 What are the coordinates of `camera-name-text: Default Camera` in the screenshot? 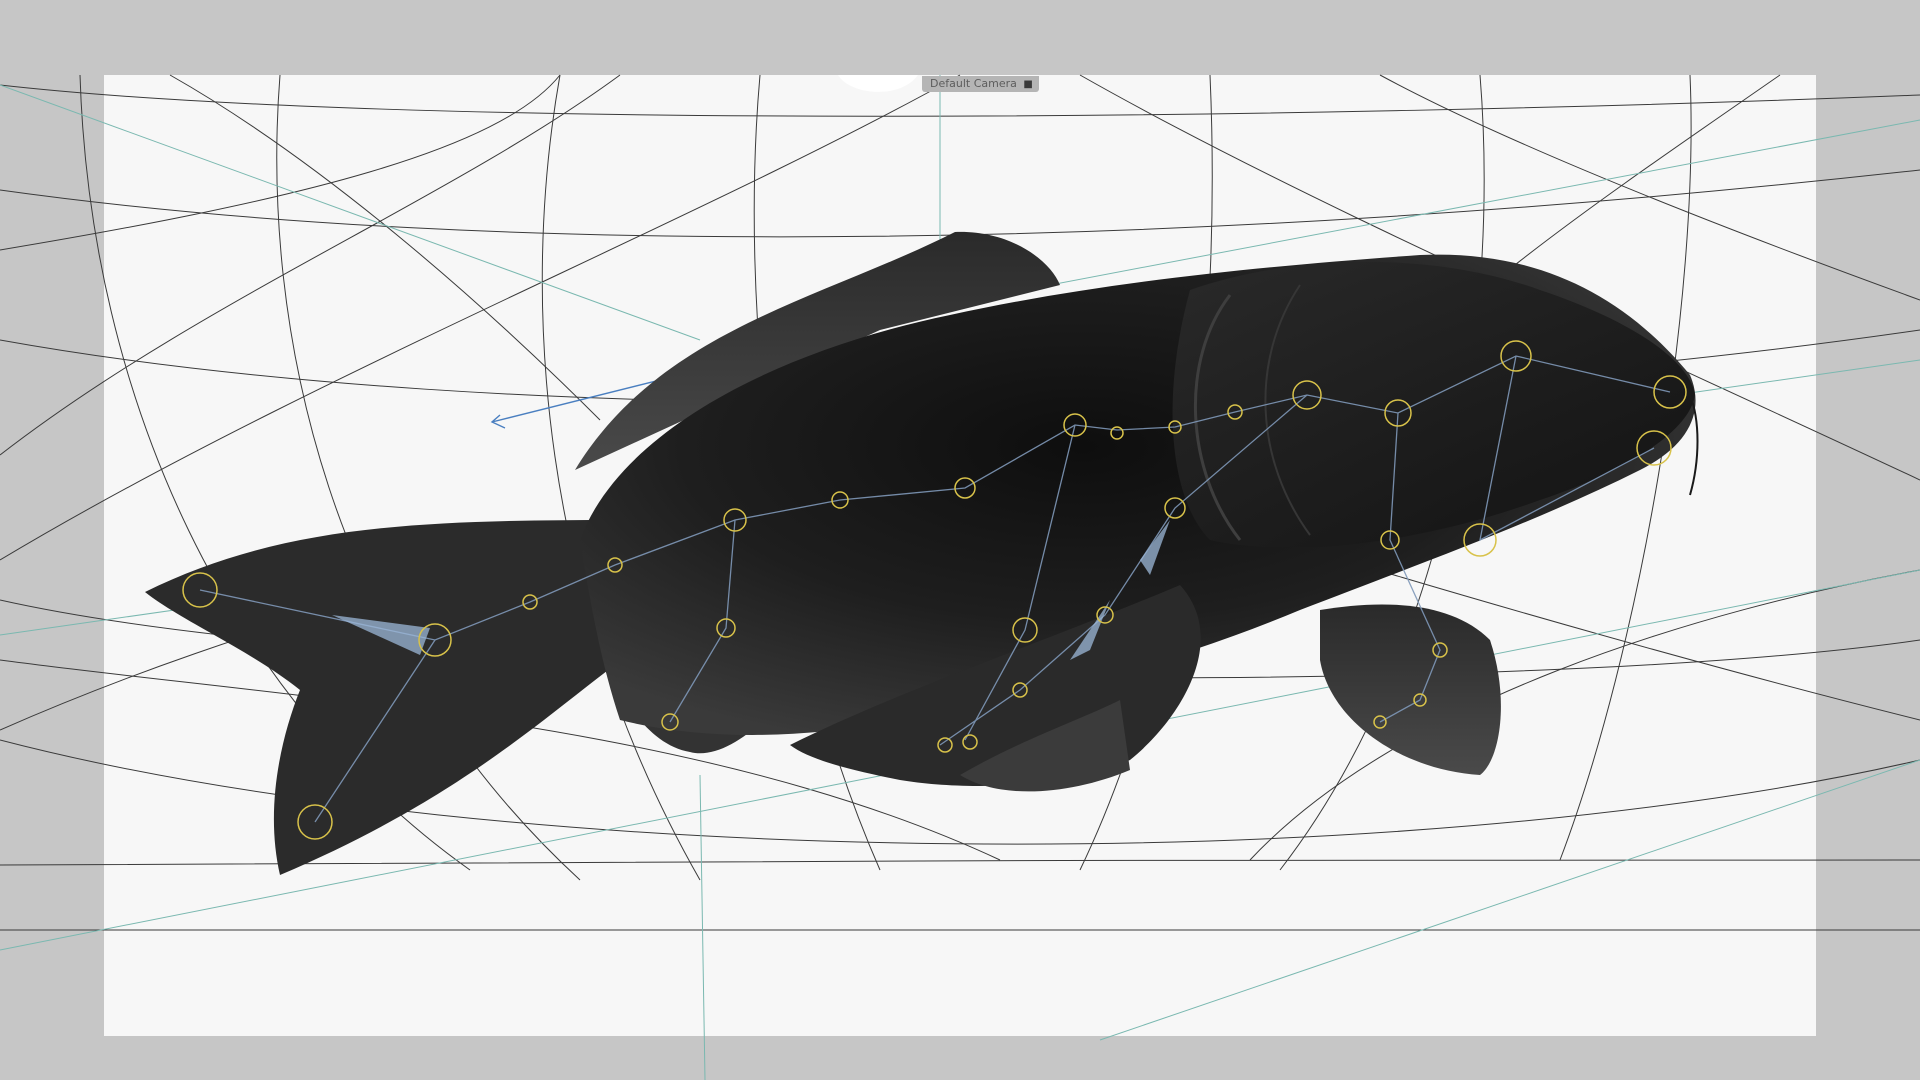 It's located at (973, 83).